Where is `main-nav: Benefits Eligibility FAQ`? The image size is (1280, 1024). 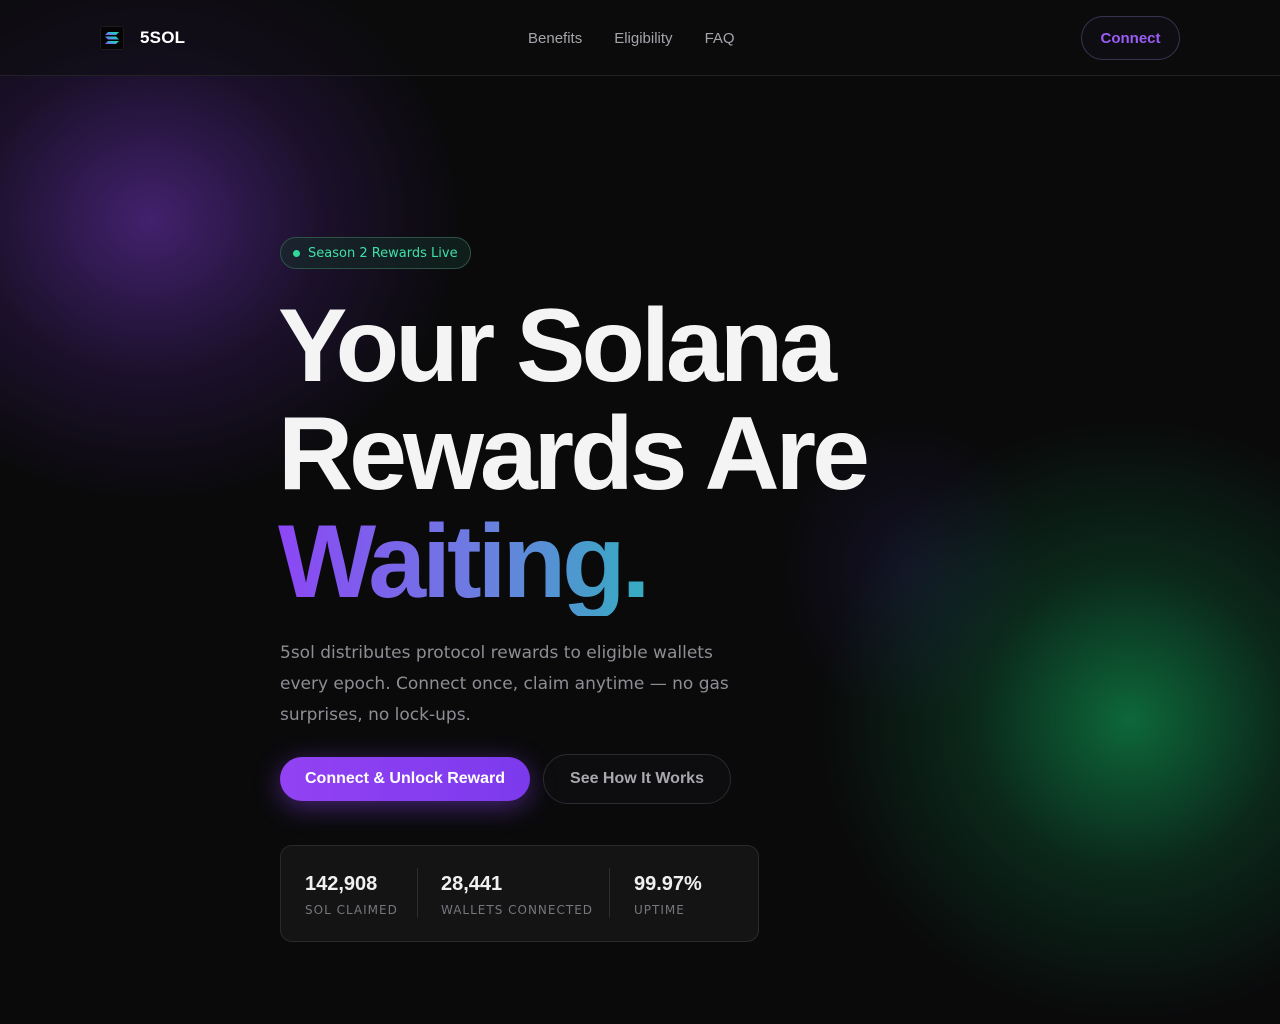 main-nav: Benefits Eligibility FAQ is located at coordinates (631, 38).